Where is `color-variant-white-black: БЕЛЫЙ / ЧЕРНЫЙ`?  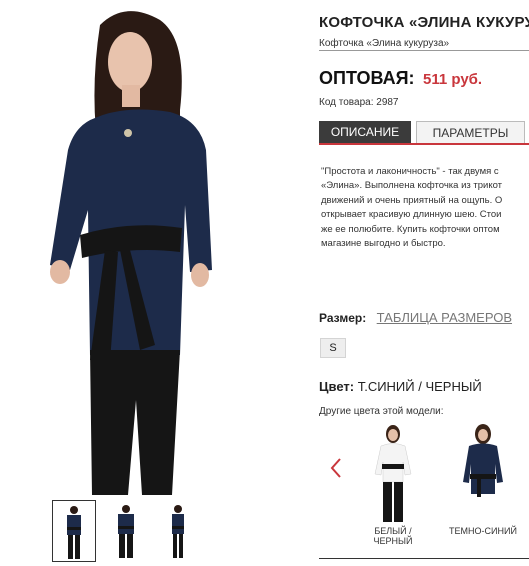
color-variant-white-black: БЕЛЫЙ / ЧЕРНЫЙ is located at coordinates (393, 484).